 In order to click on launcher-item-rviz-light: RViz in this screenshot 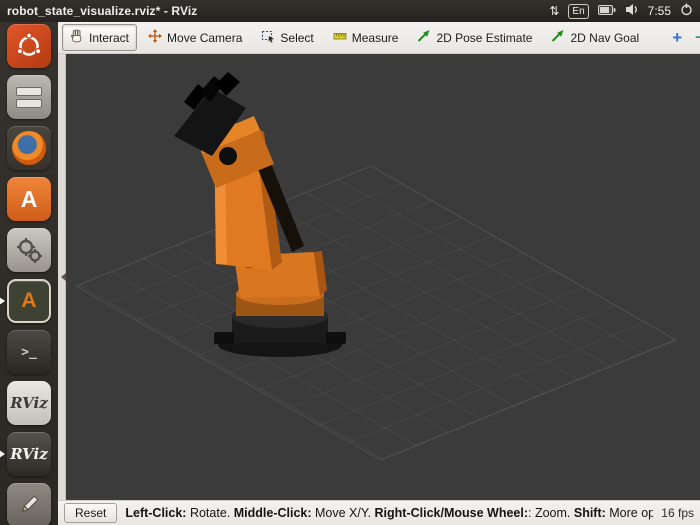, I will do `click(29, 403)`.